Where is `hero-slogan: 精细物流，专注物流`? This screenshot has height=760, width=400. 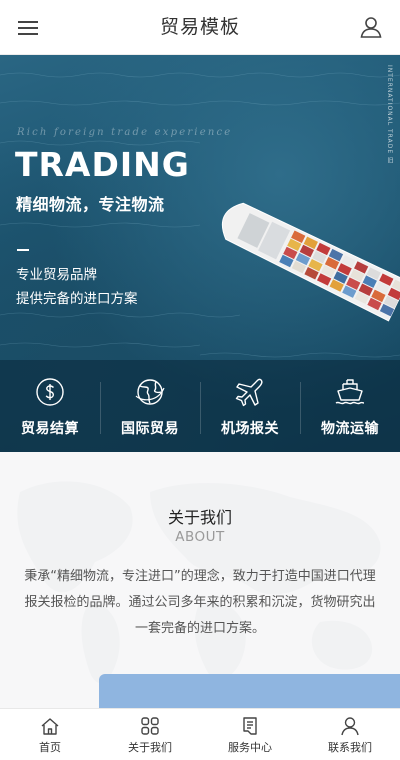
hero-slogan: 精细物流，专注物流 is located at coordinates (90, 204).